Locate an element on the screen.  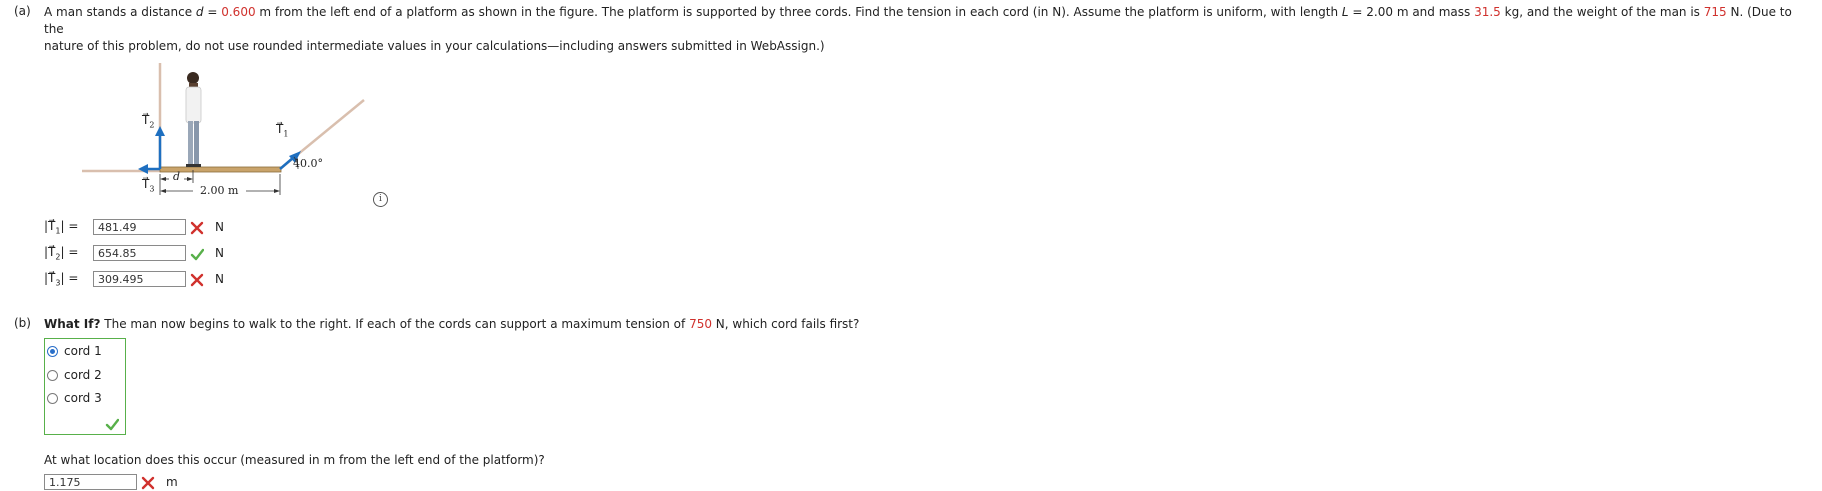
t2-arrowhead is located at coordinates (160, 131).